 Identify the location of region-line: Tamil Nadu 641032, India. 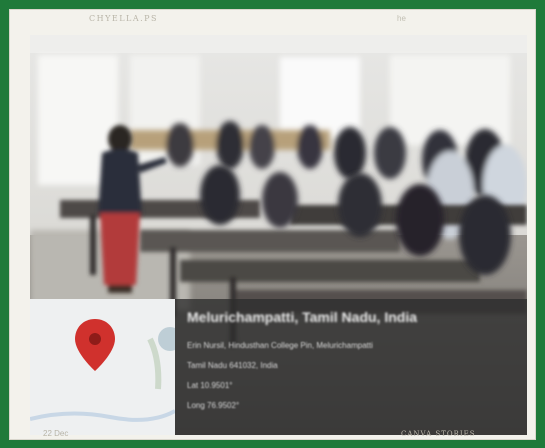
(232, 365).